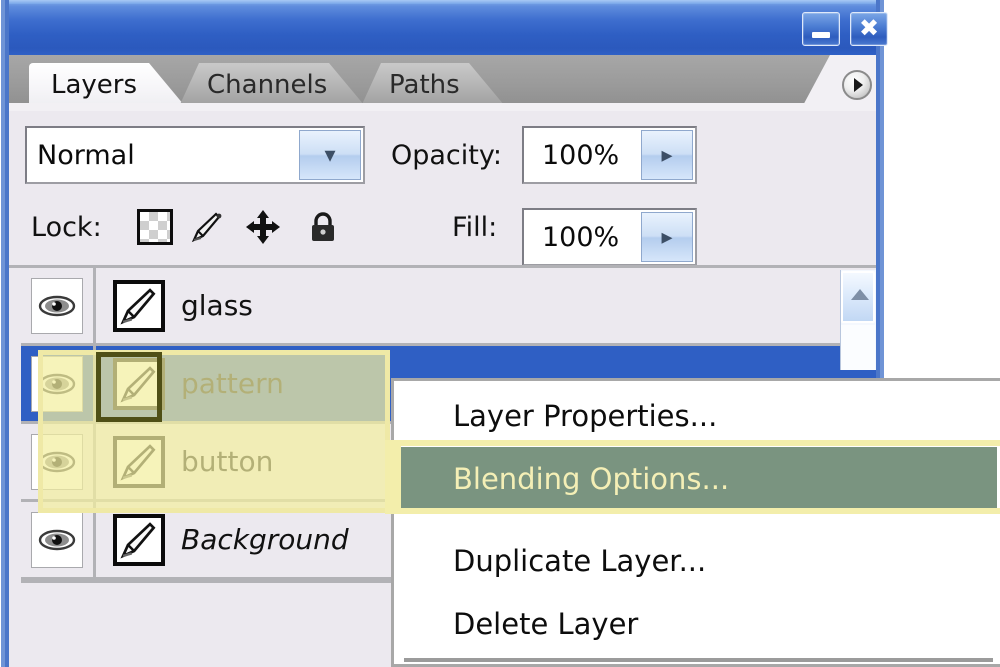 The image size is (1000, 667). Describe the element at coordinates (66, 227) in the screenshot. I see `lock-label: Lock:` at that location.